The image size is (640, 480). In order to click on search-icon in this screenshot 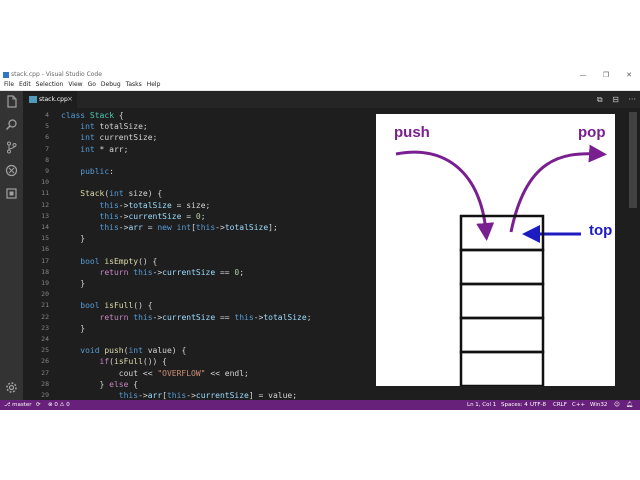, I will do `click(11, 124)`.